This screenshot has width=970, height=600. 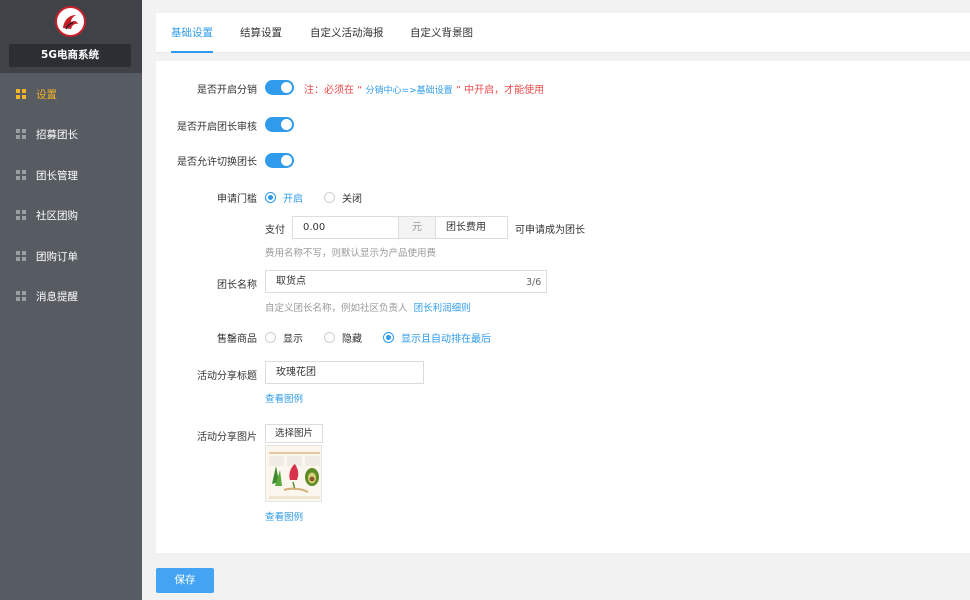 I want to click on app-name: 5G电商系统, so click(x=70, y=55).